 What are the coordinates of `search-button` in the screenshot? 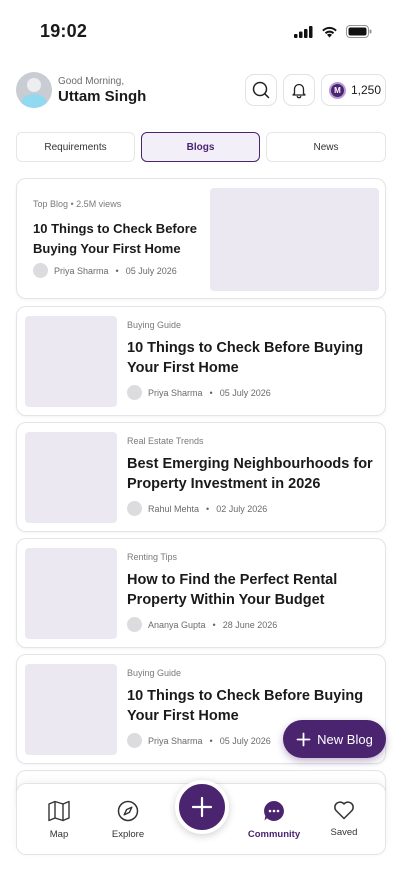 It's located at (261, 90).